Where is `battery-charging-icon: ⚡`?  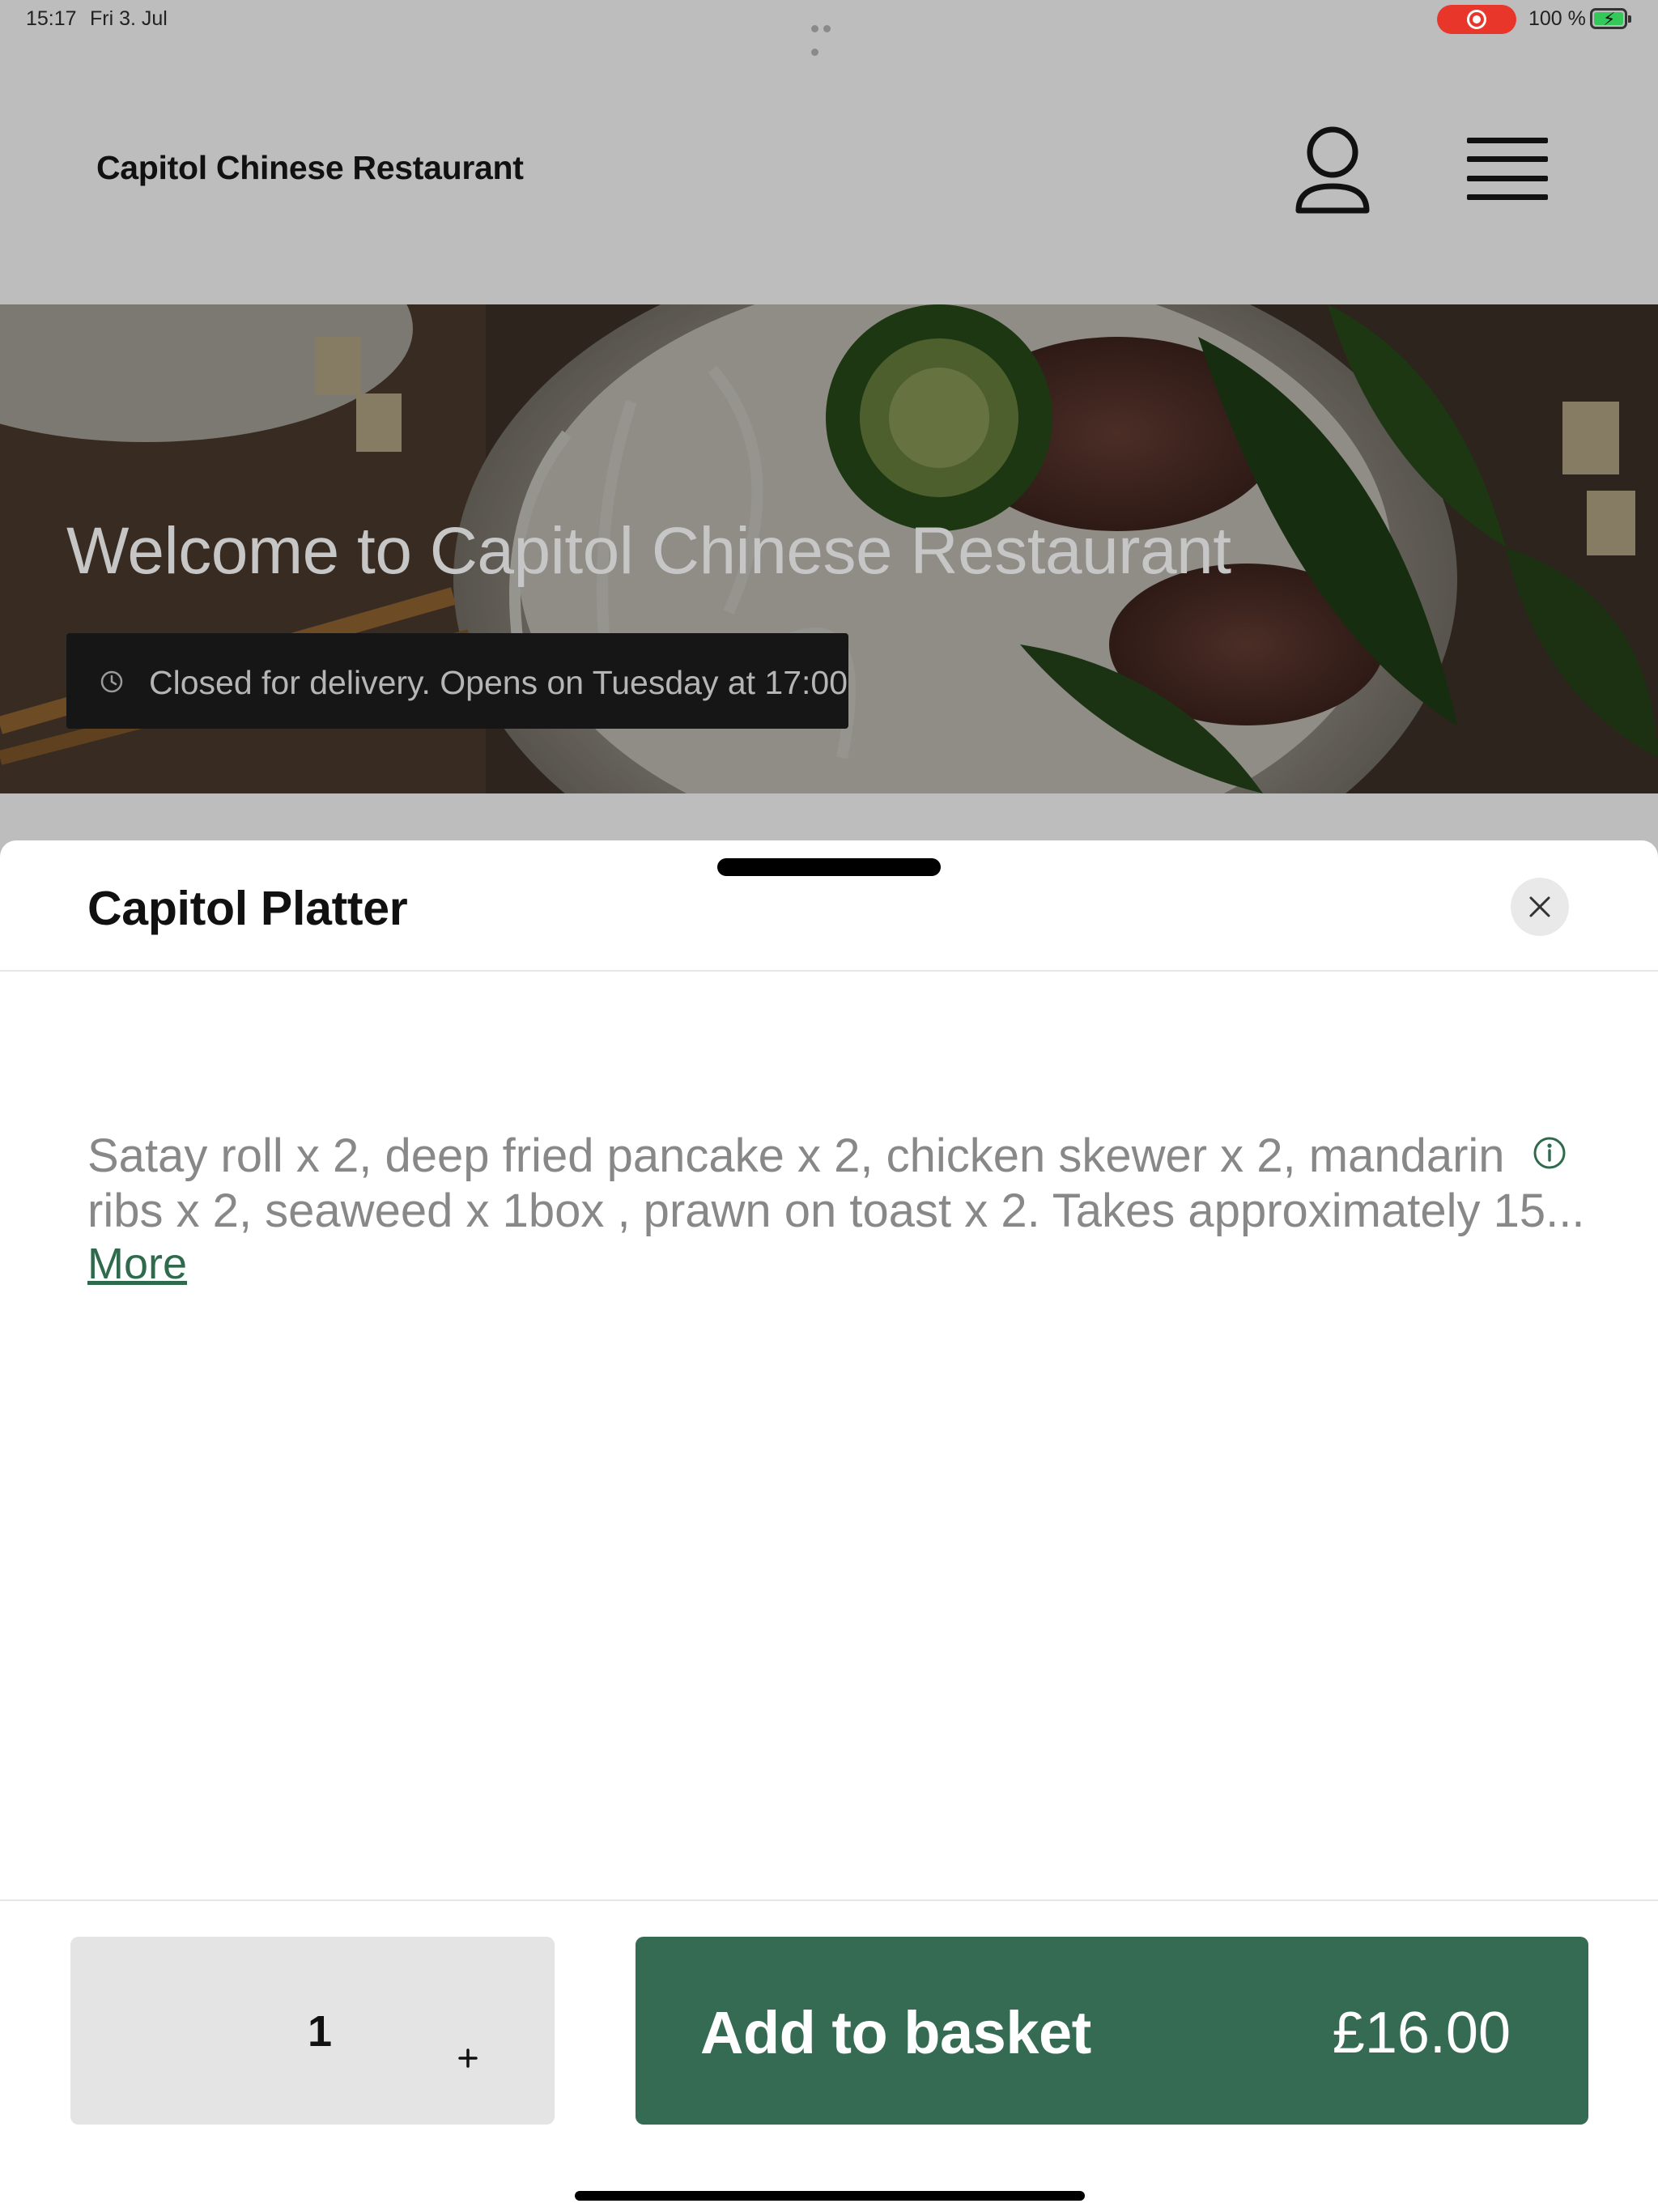 battery-charging-icon: ⚡ is located at coordinates (1610, 19).